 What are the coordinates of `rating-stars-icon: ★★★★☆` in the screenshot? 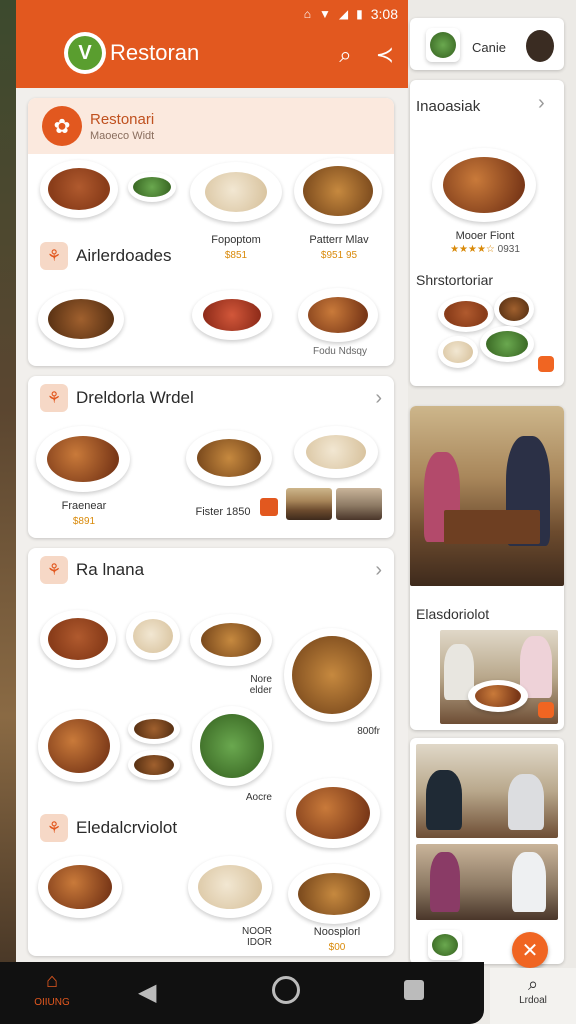 It's located at (472, 249).